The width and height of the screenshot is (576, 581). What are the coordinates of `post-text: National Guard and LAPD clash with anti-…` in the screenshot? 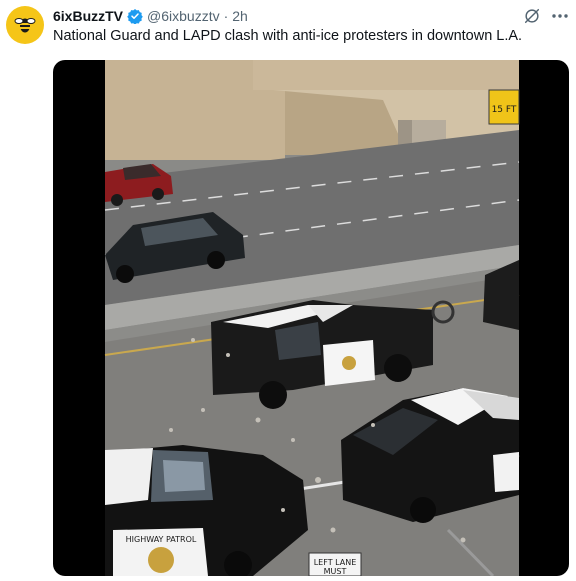 It's located at (288, 36).